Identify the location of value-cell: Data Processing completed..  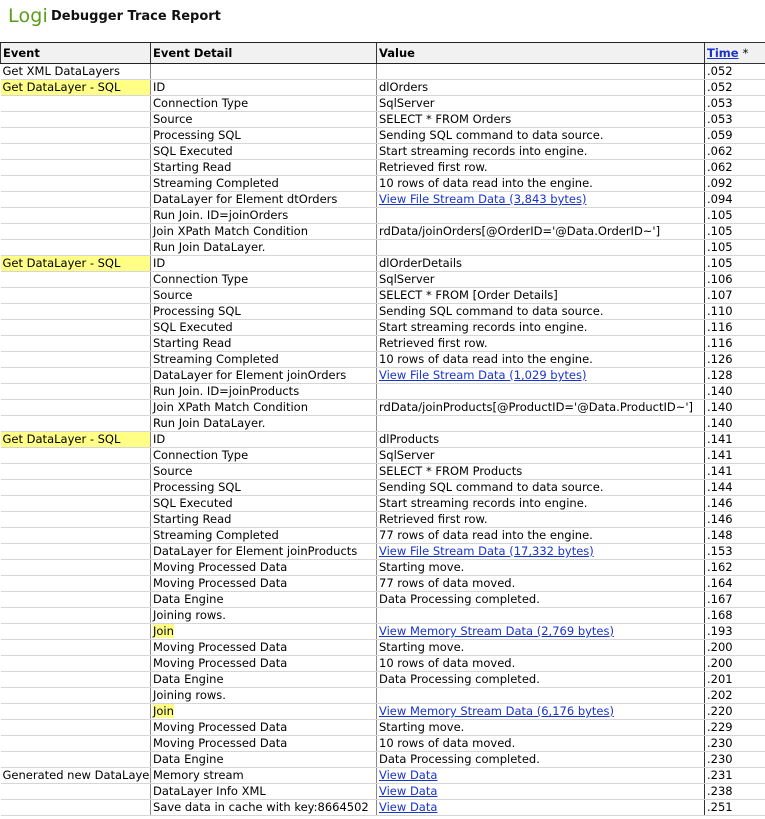
(540, 759).